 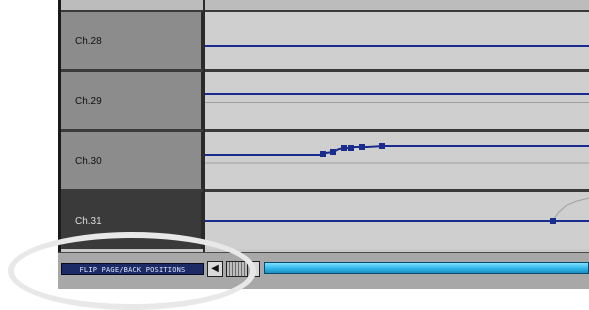 I want to click on channel-label-text: Ch.29, so click(x=88, y=101).